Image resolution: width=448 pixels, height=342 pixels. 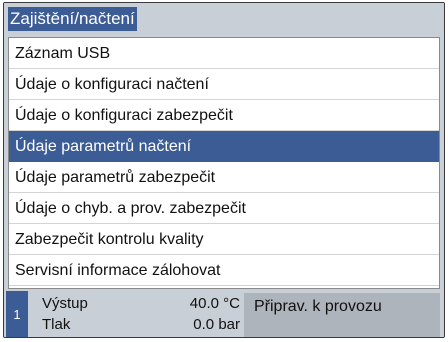 I want to click on menu-item-save-config: Údaje o konfiguraci zabezpečit, so click(x=224, y=115).